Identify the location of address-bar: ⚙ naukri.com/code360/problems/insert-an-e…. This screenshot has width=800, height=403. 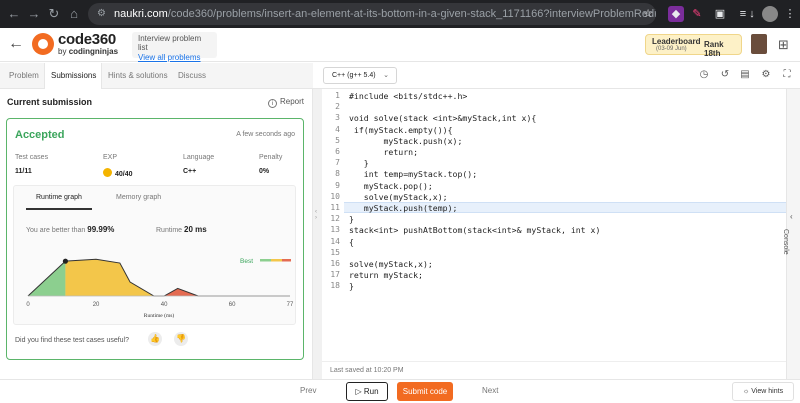
(372, 14).